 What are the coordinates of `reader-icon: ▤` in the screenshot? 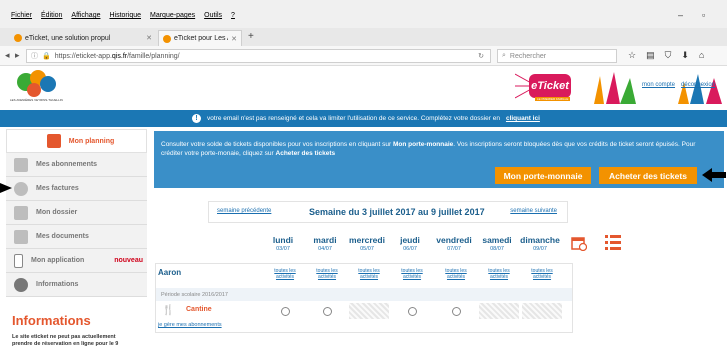 It's located at (650, 55).